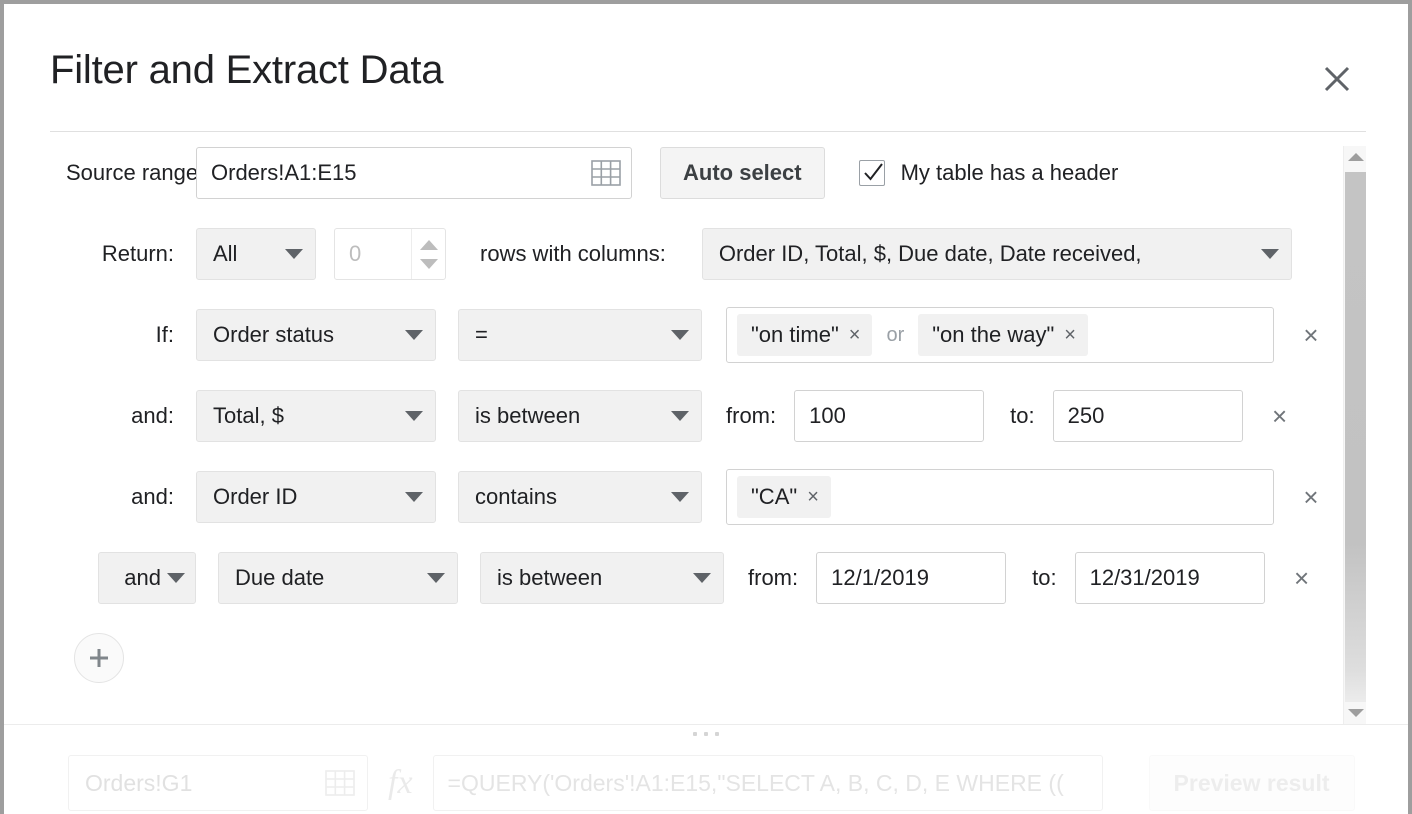  I want to click on condition-conjunction-select: and, so click(147, 578).